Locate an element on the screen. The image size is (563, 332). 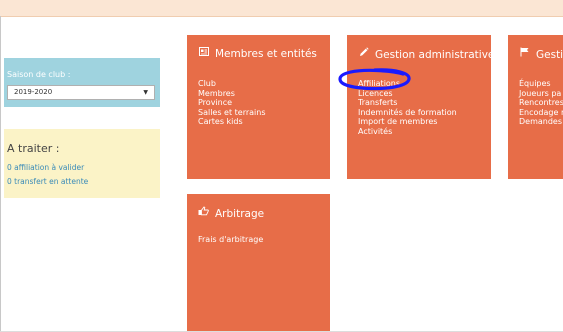
tile-header: Arbitrage is located at coordinates (231, 213).